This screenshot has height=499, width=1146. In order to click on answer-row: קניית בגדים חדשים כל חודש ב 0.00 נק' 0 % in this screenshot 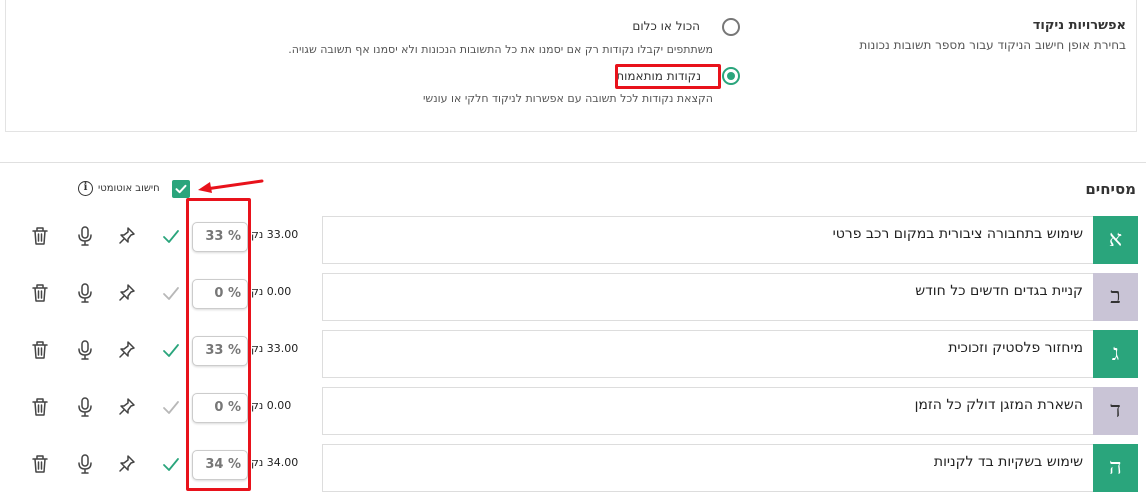, I will do `click(573, 298)`.